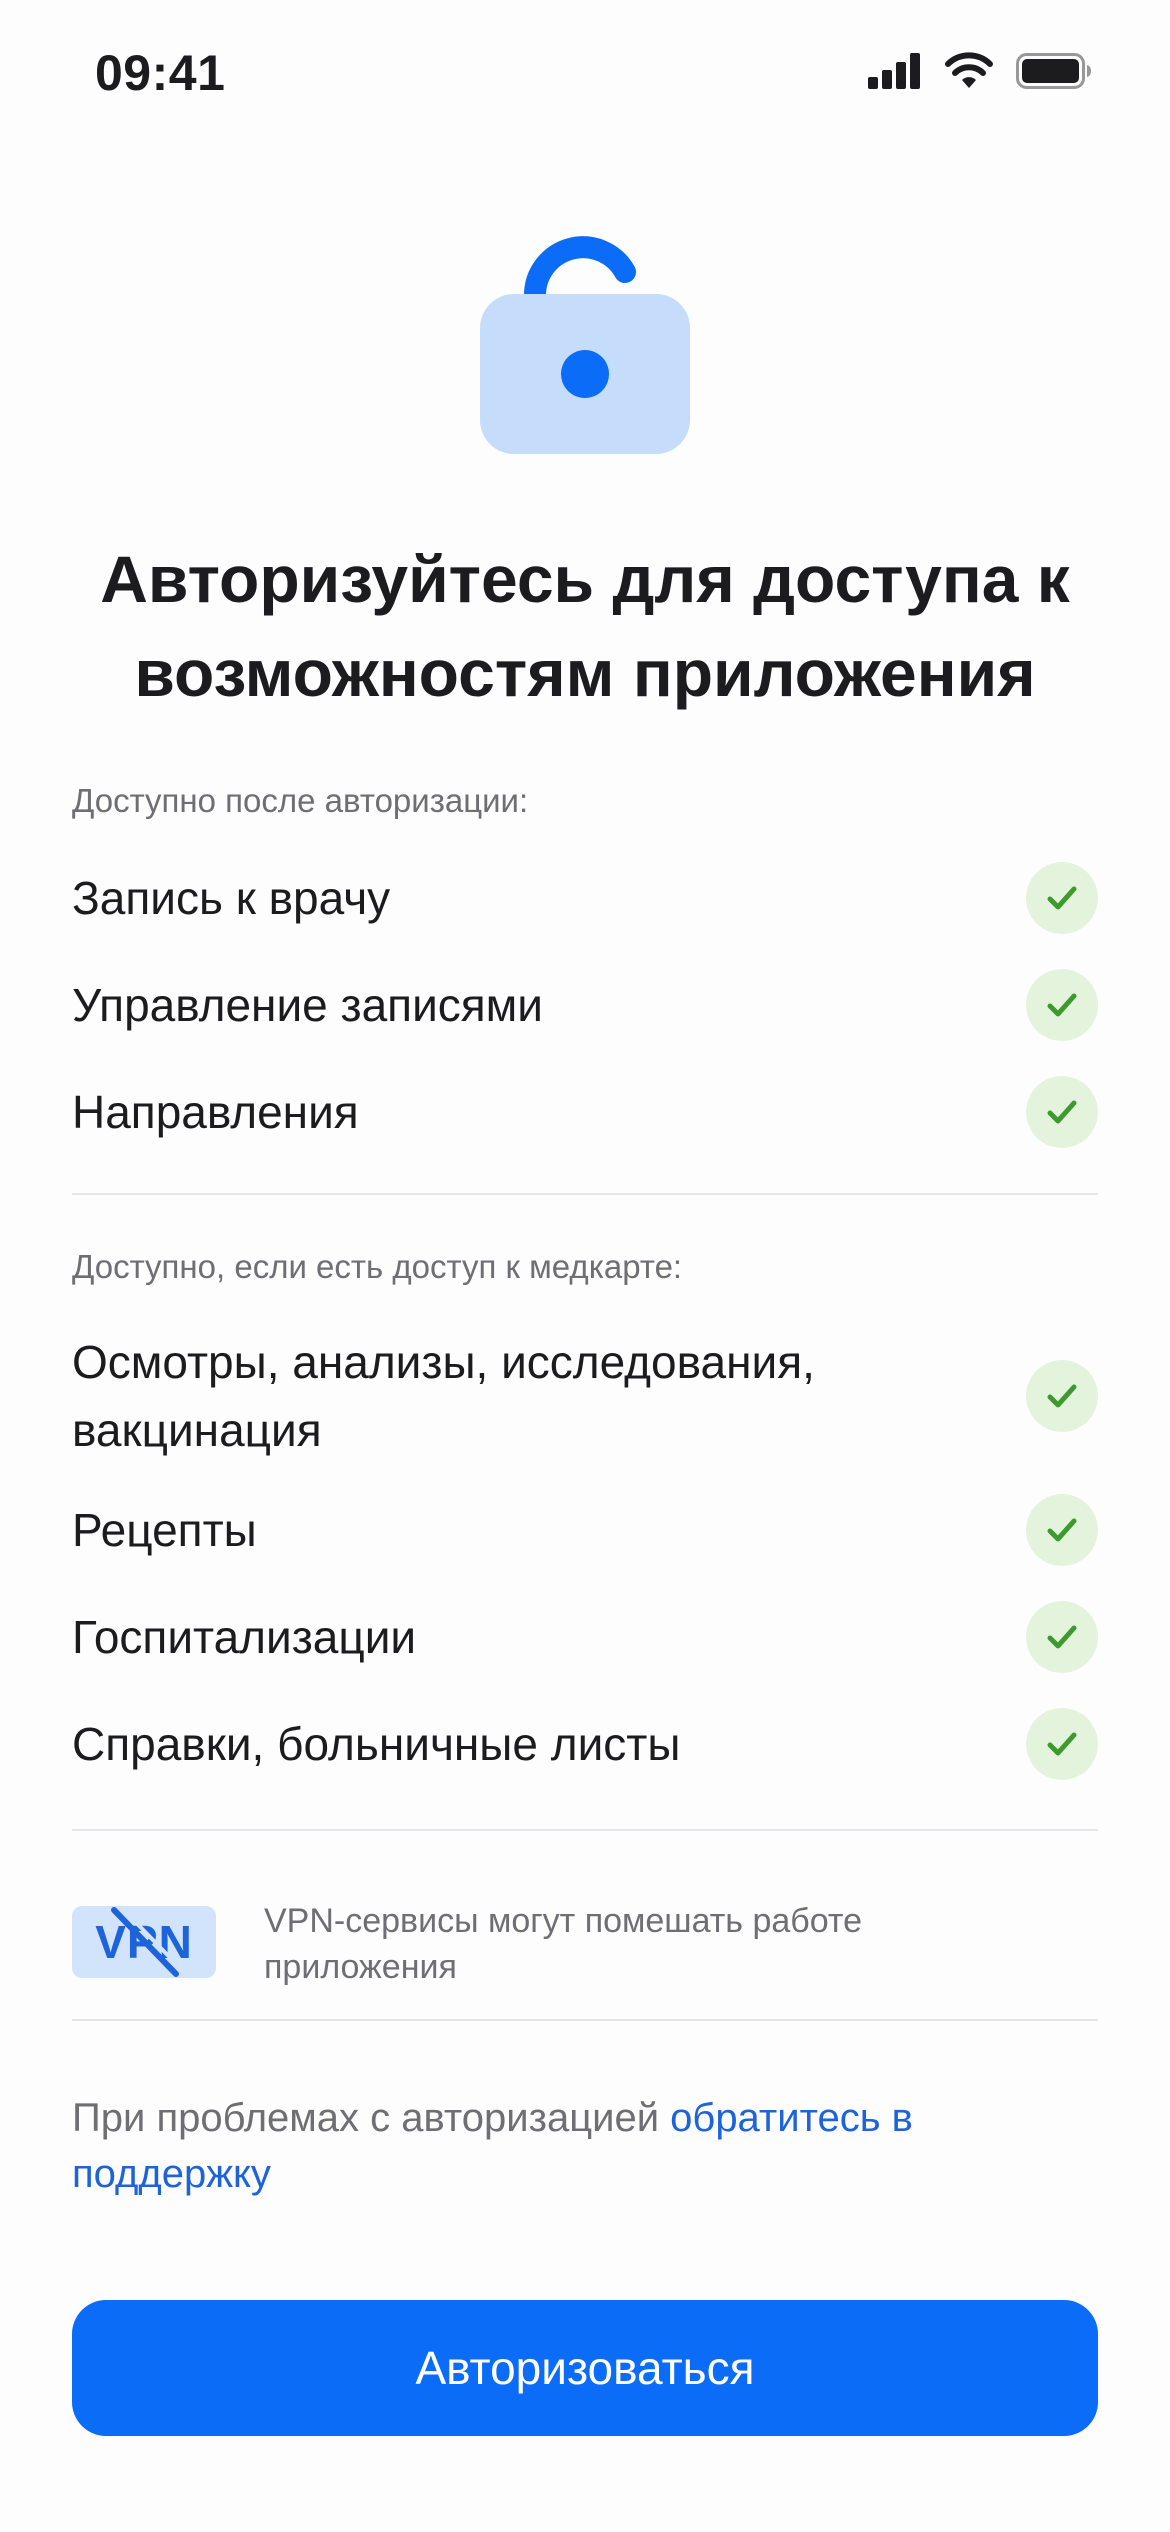 Image resolution: width=1170 pixels, height=2532 pixels. Describe the element at coordinates (585, 2368) in the screenshot. I see `authorize-button: Авторизоваться` at that location.